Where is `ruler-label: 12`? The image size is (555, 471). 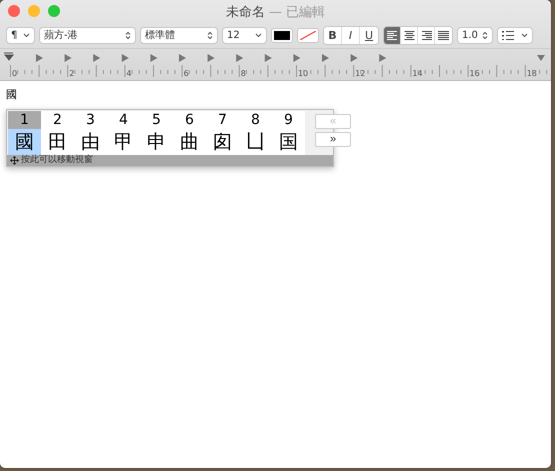
ruler-label: 12 is located at coordinates (360, 74).